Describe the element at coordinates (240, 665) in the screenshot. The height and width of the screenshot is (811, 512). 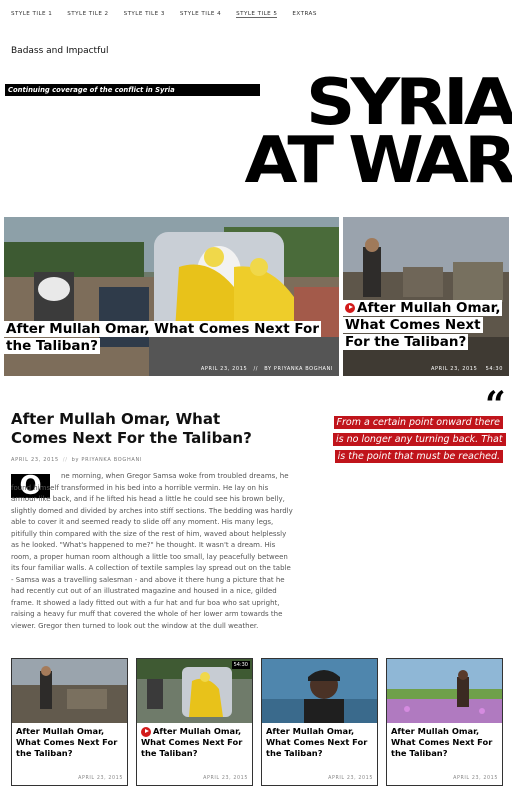
I see `video-duration-badge: 54:30` at that location.